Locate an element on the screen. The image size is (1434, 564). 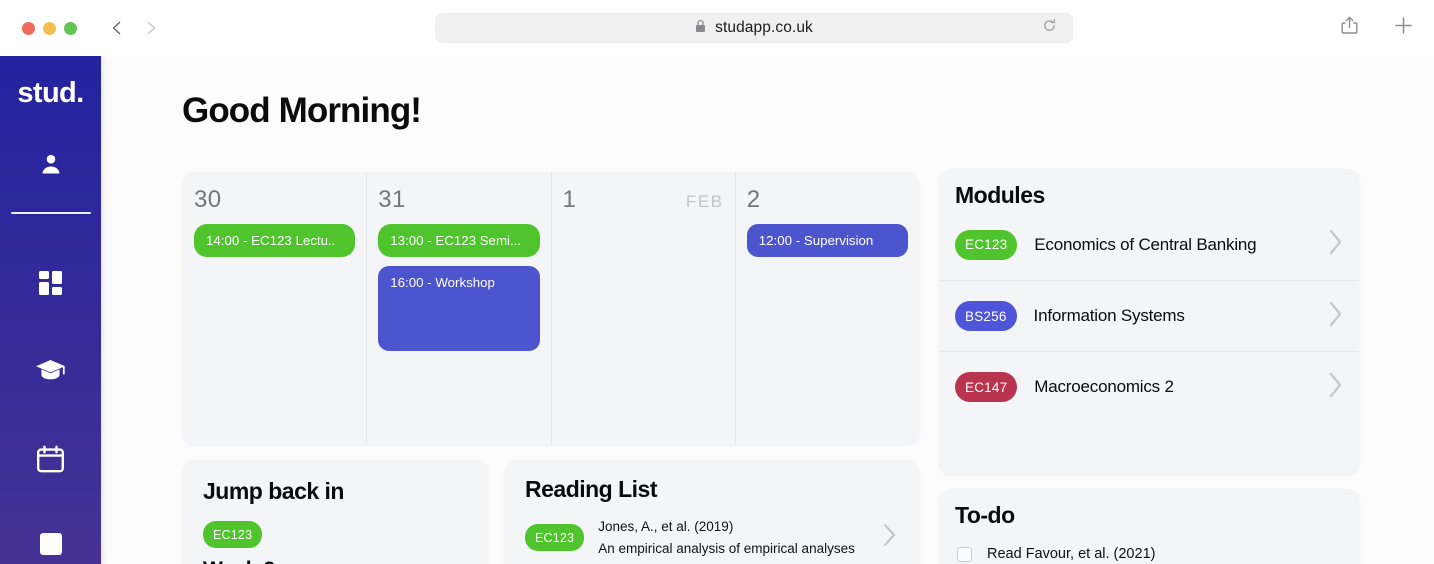
module-row: EC123 Economics of Central Banking is located at coordinates (1149, 244).